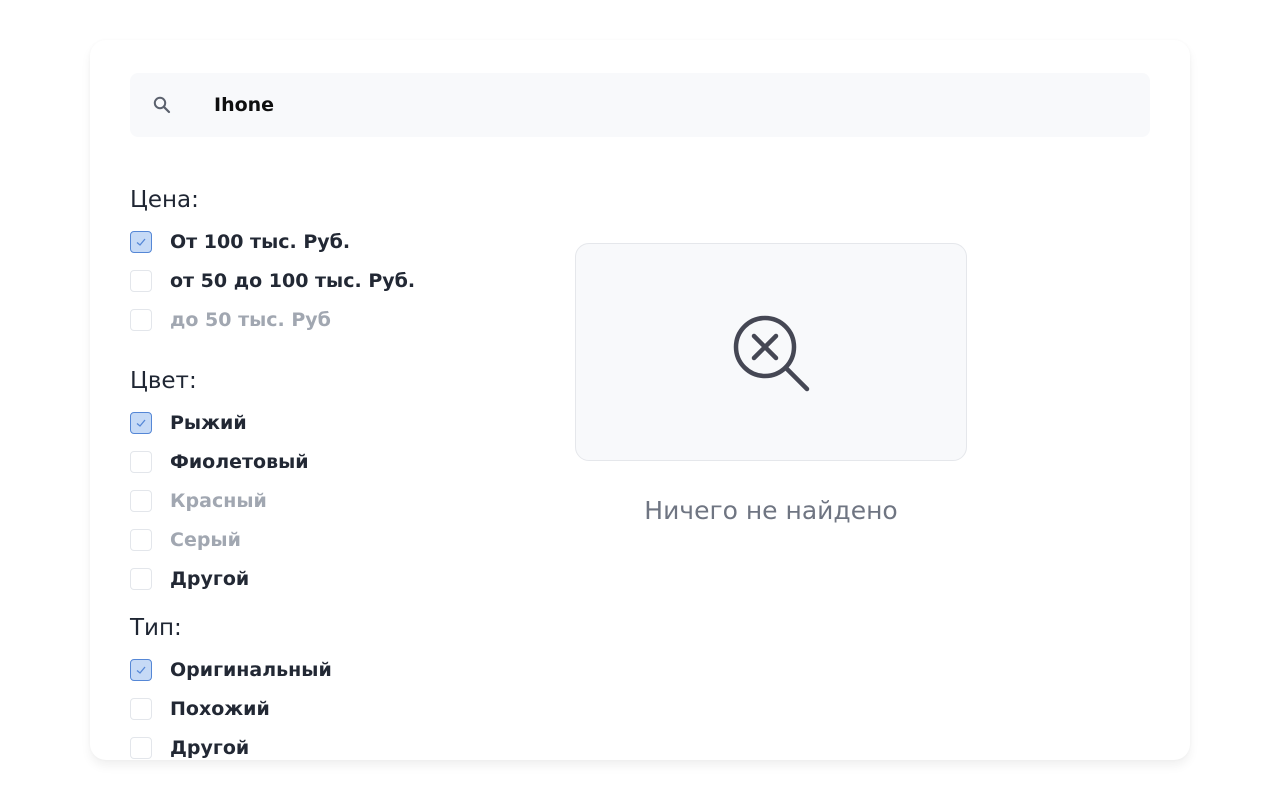 The image size is (1280, 800). I want to click on empty-state-illustration, so click(771, 352).